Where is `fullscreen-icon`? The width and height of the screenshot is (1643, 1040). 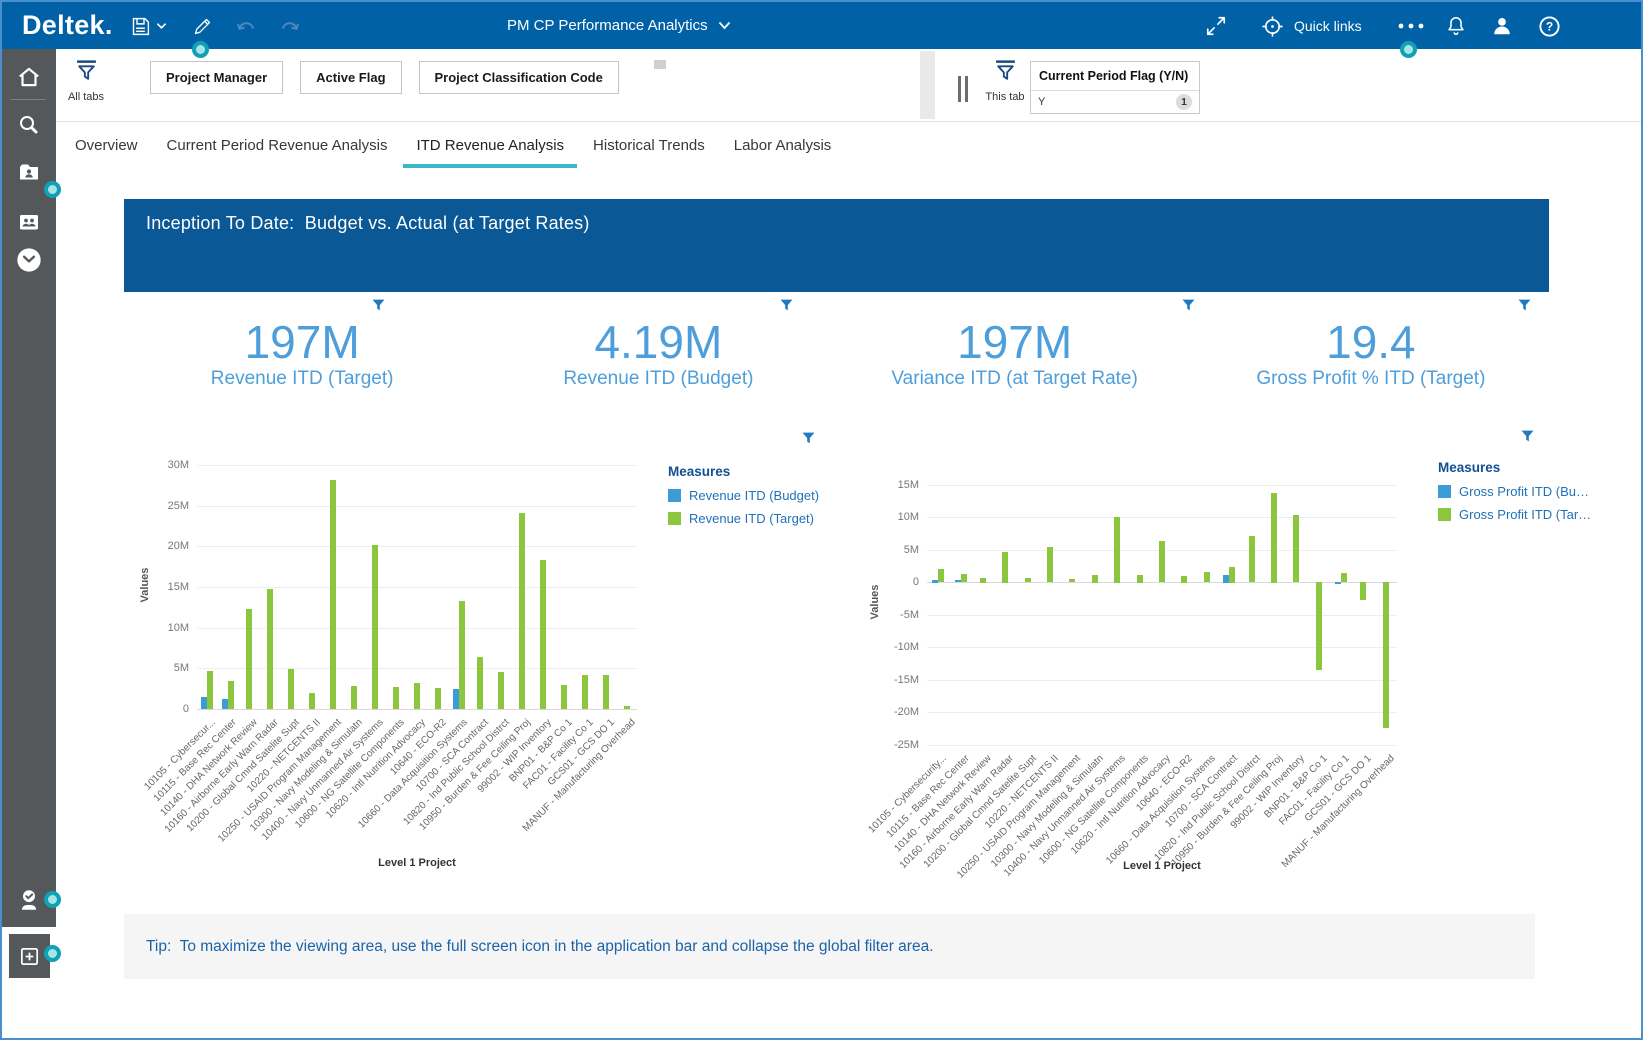 fullscreen-icon is located at coordinates (1216, 26).